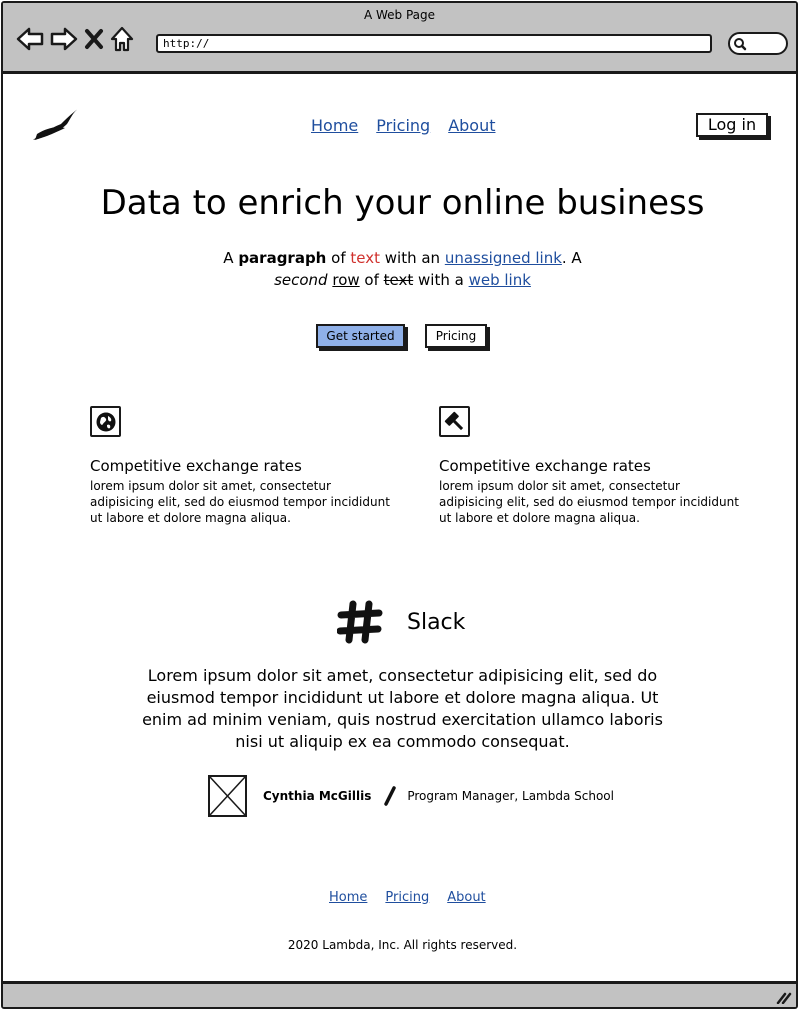 This screenshot has width=799, height=1010. What do you see at coordinates (334, 125) in the screenshot?
I see `nav-home-link: Home` at bounding box center [334, 125].